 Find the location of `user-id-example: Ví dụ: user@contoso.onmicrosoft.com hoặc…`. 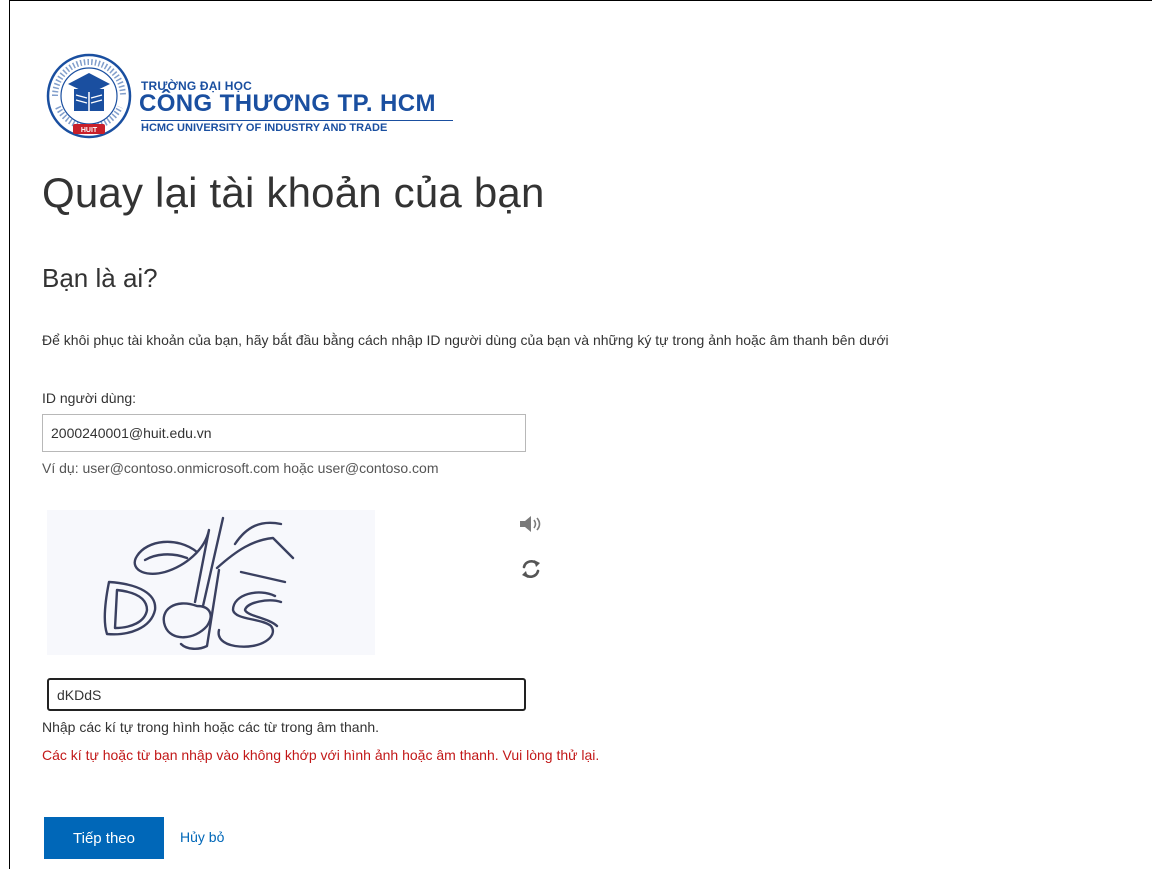

user-id-example: Ví dụ: user@contoso.onmicrosoft.com hoặc… is located at coordinates (240, 468).